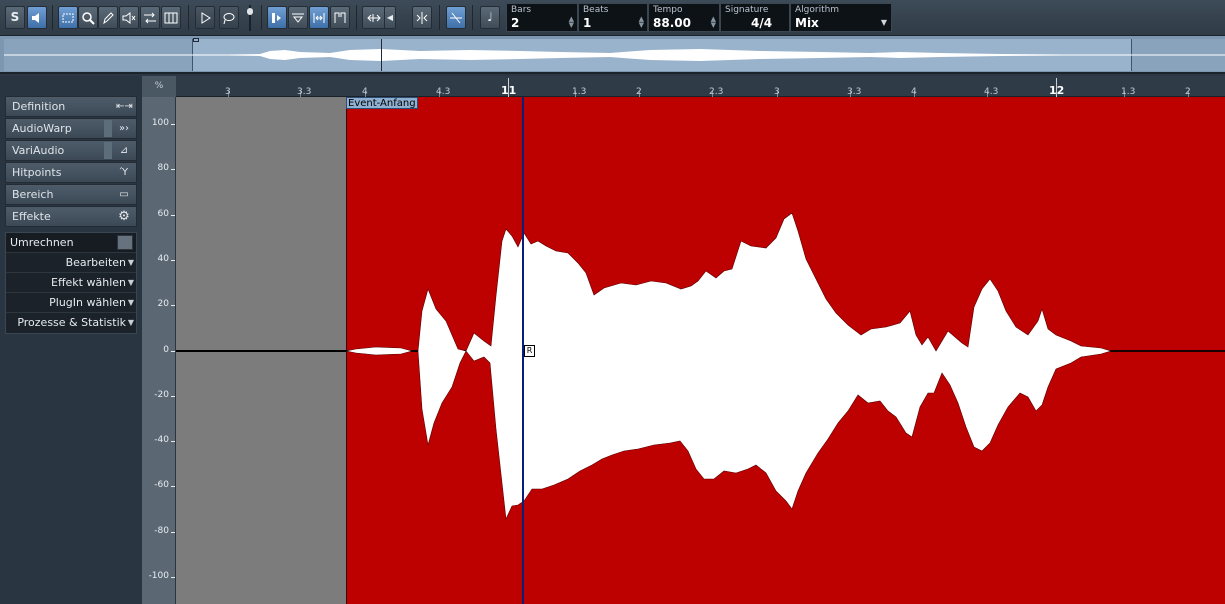 This screenshot has width=1225, height=604. Describe the element at coordinates (42, 242) in the screenshot. I see `process-header-label: Umrechnen` at that location.